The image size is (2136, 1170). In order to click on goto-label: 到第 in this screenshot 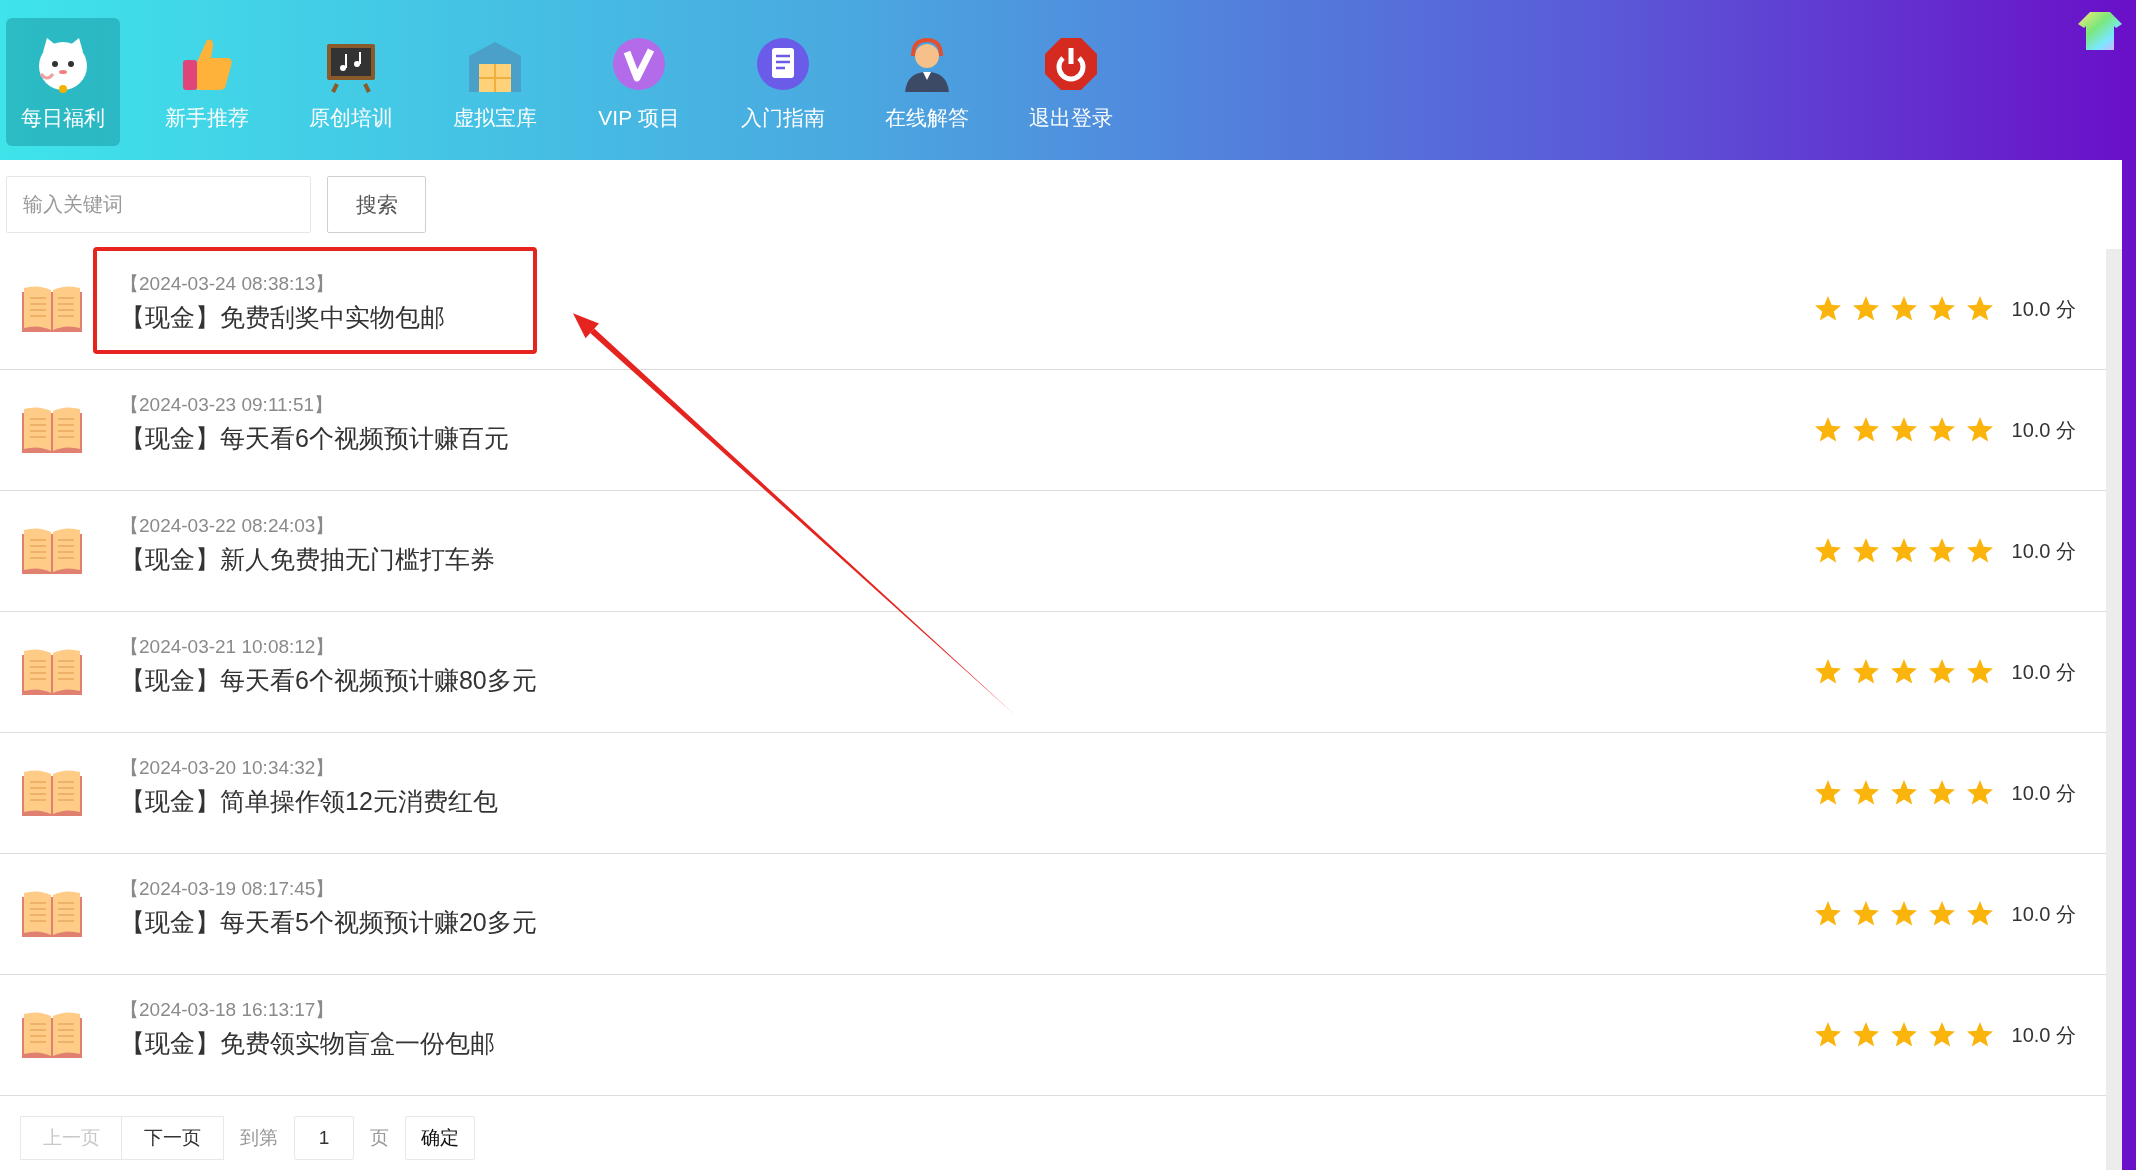, I will do `click(259, 1138)`.